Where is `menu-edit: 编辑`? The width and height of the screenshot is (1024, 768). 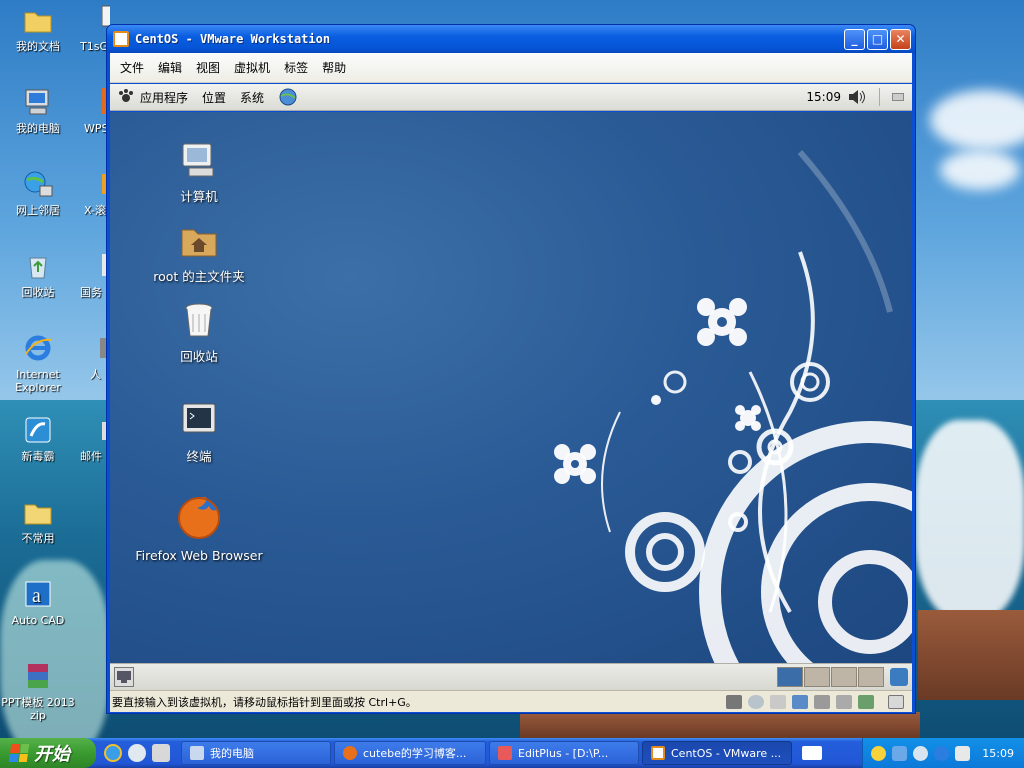 menu-edit: 编辑 is located at coordinates (170, 67).